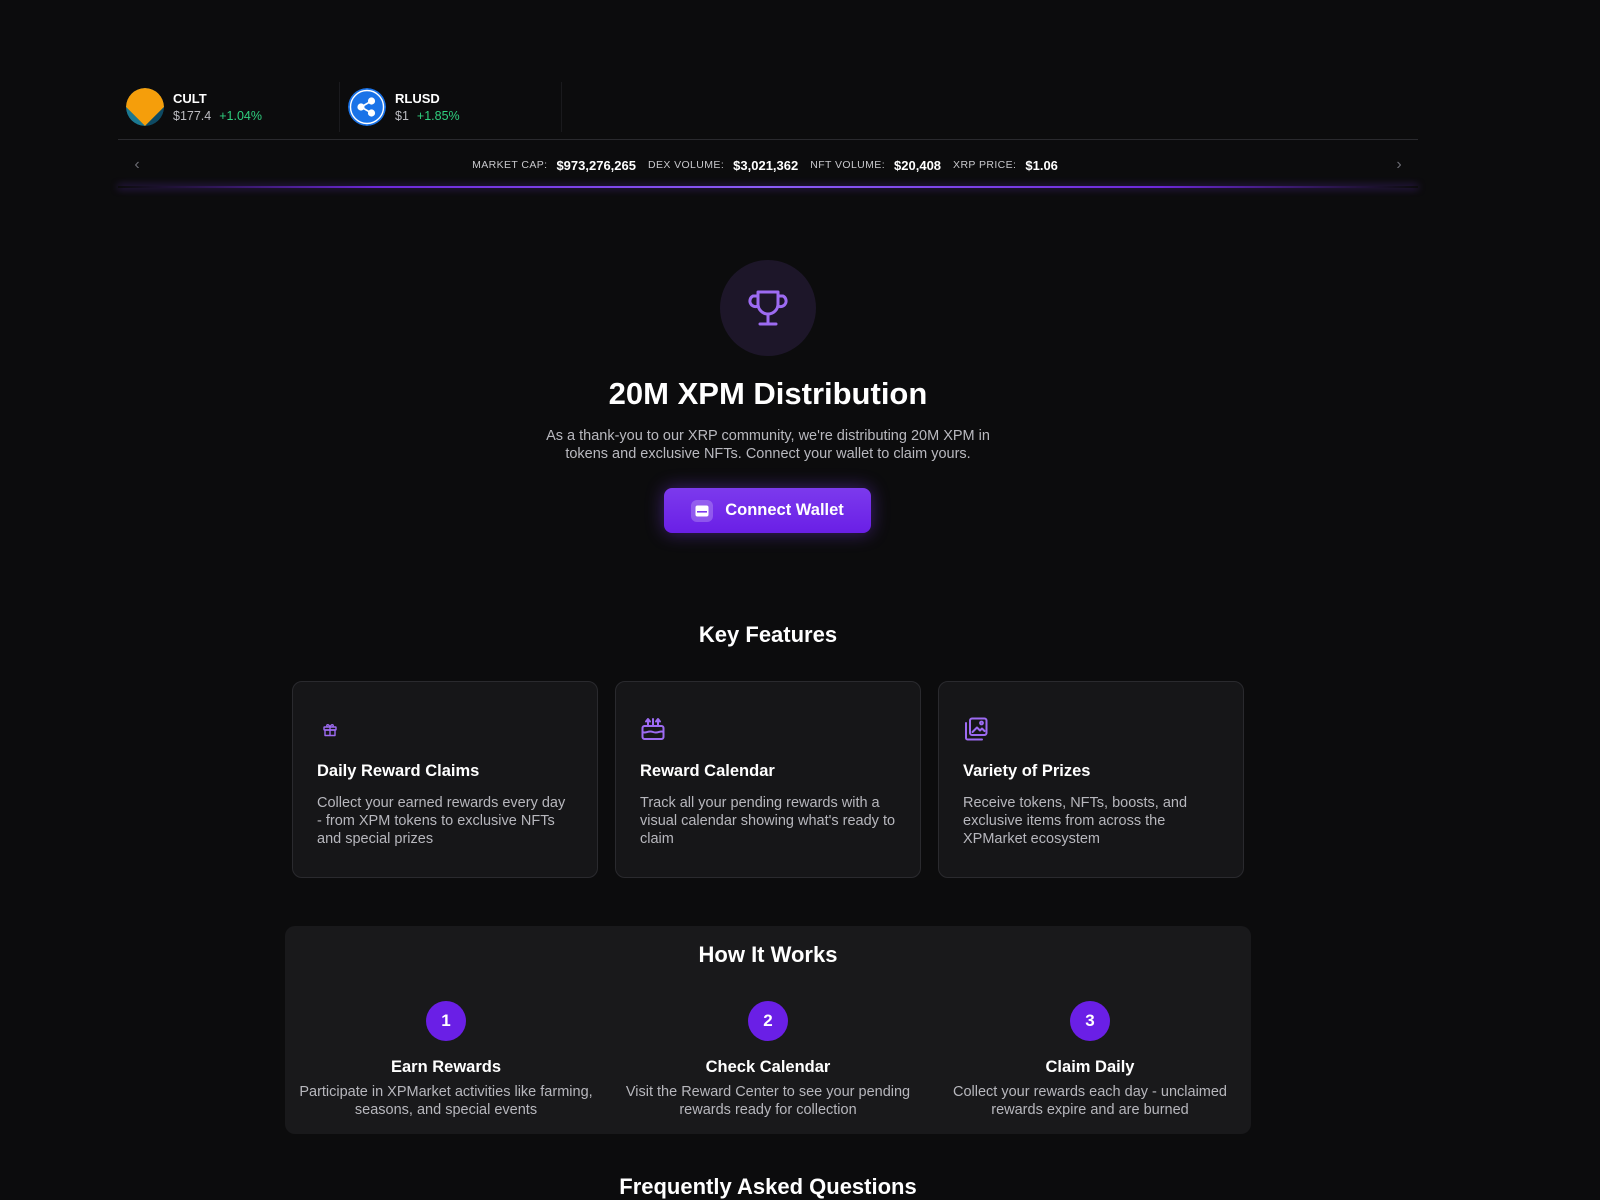 The width and height of the screenshot is (1600, 1200). Describe the element at coordinates (190, 98) in the screenshot. I see `token-symbol: CULT` at that location.